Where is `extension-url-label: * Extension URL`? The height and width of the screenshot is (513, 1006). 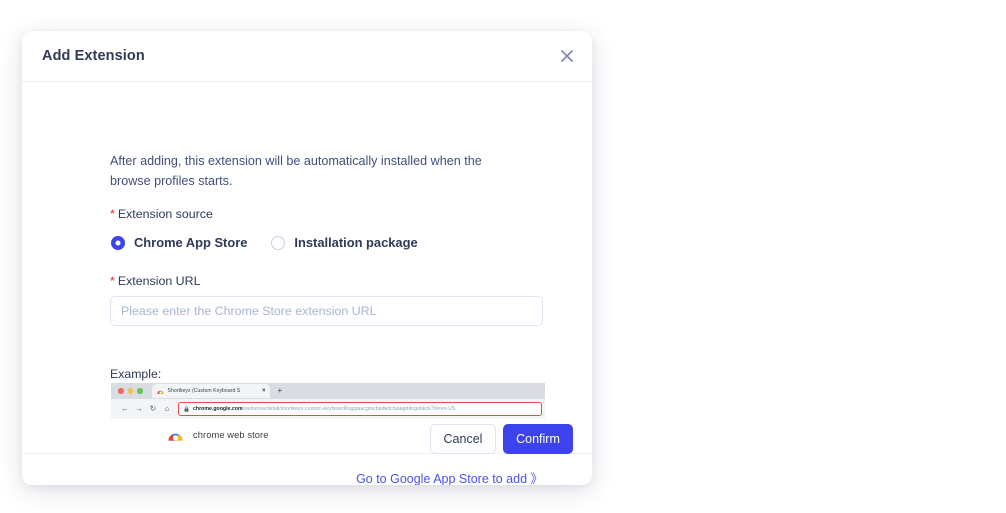
extension-url-label: * Extension URL is located at coordinates (155, 281).